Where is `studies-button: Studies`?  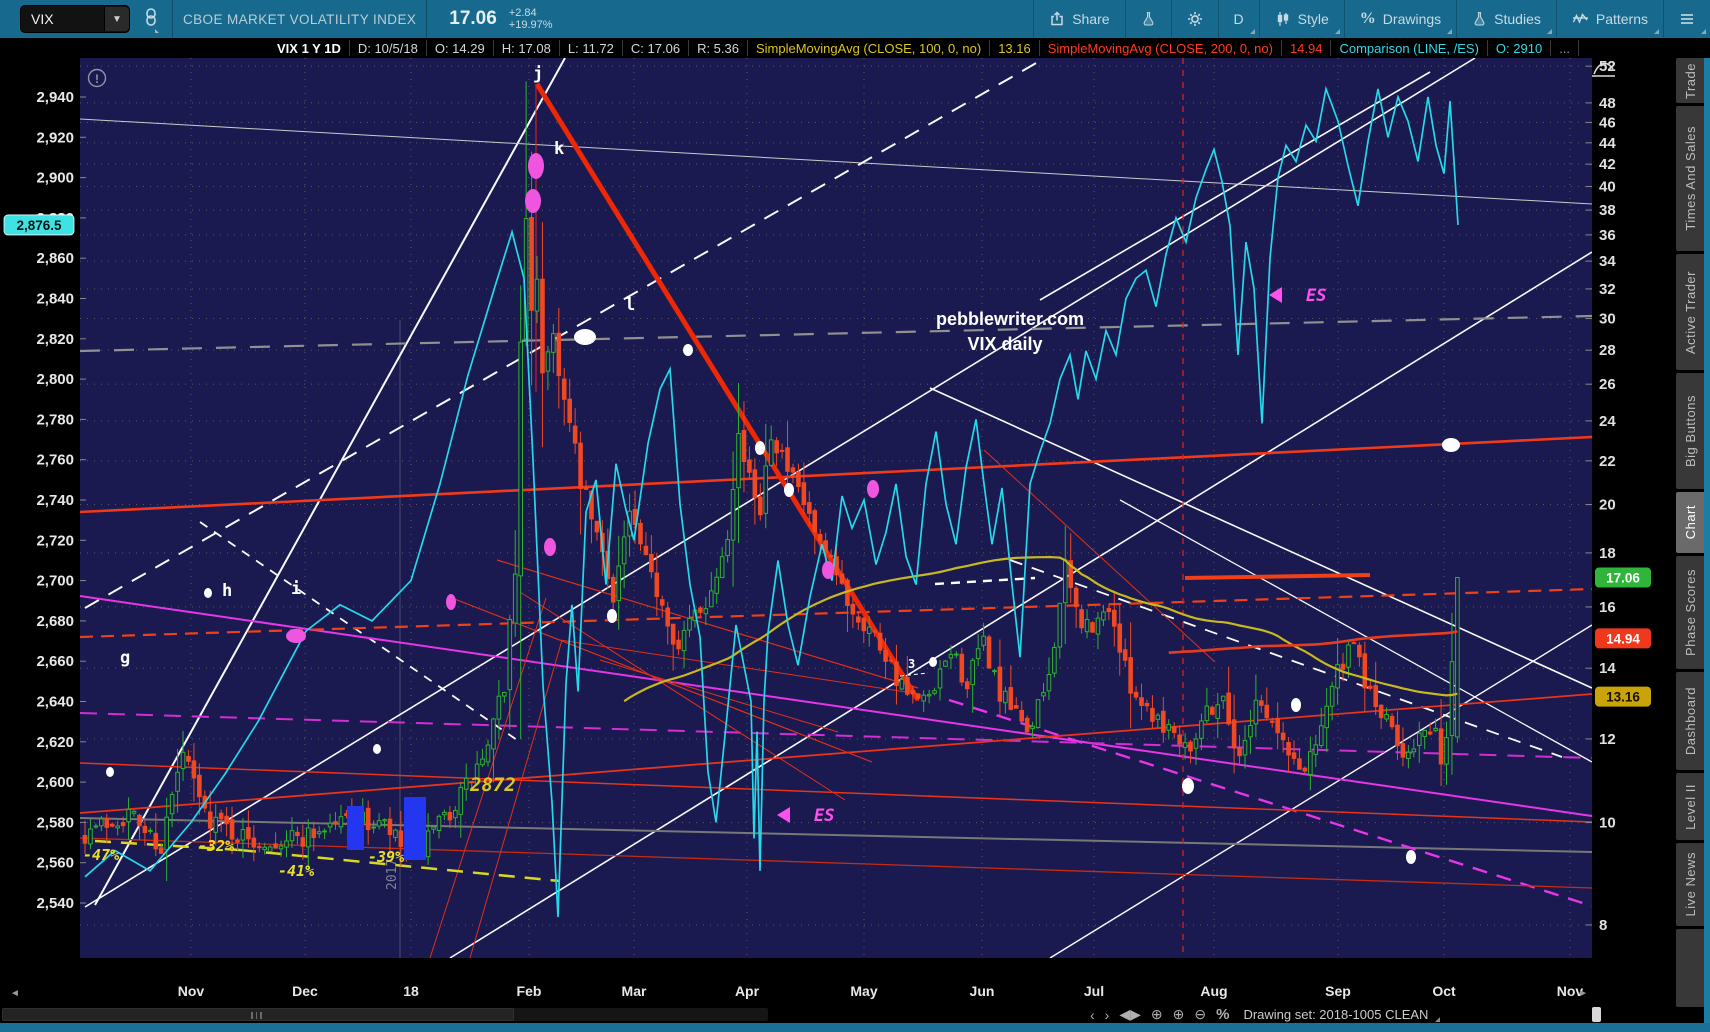 studies-button: Studies is located at coordinates (1506, 19).